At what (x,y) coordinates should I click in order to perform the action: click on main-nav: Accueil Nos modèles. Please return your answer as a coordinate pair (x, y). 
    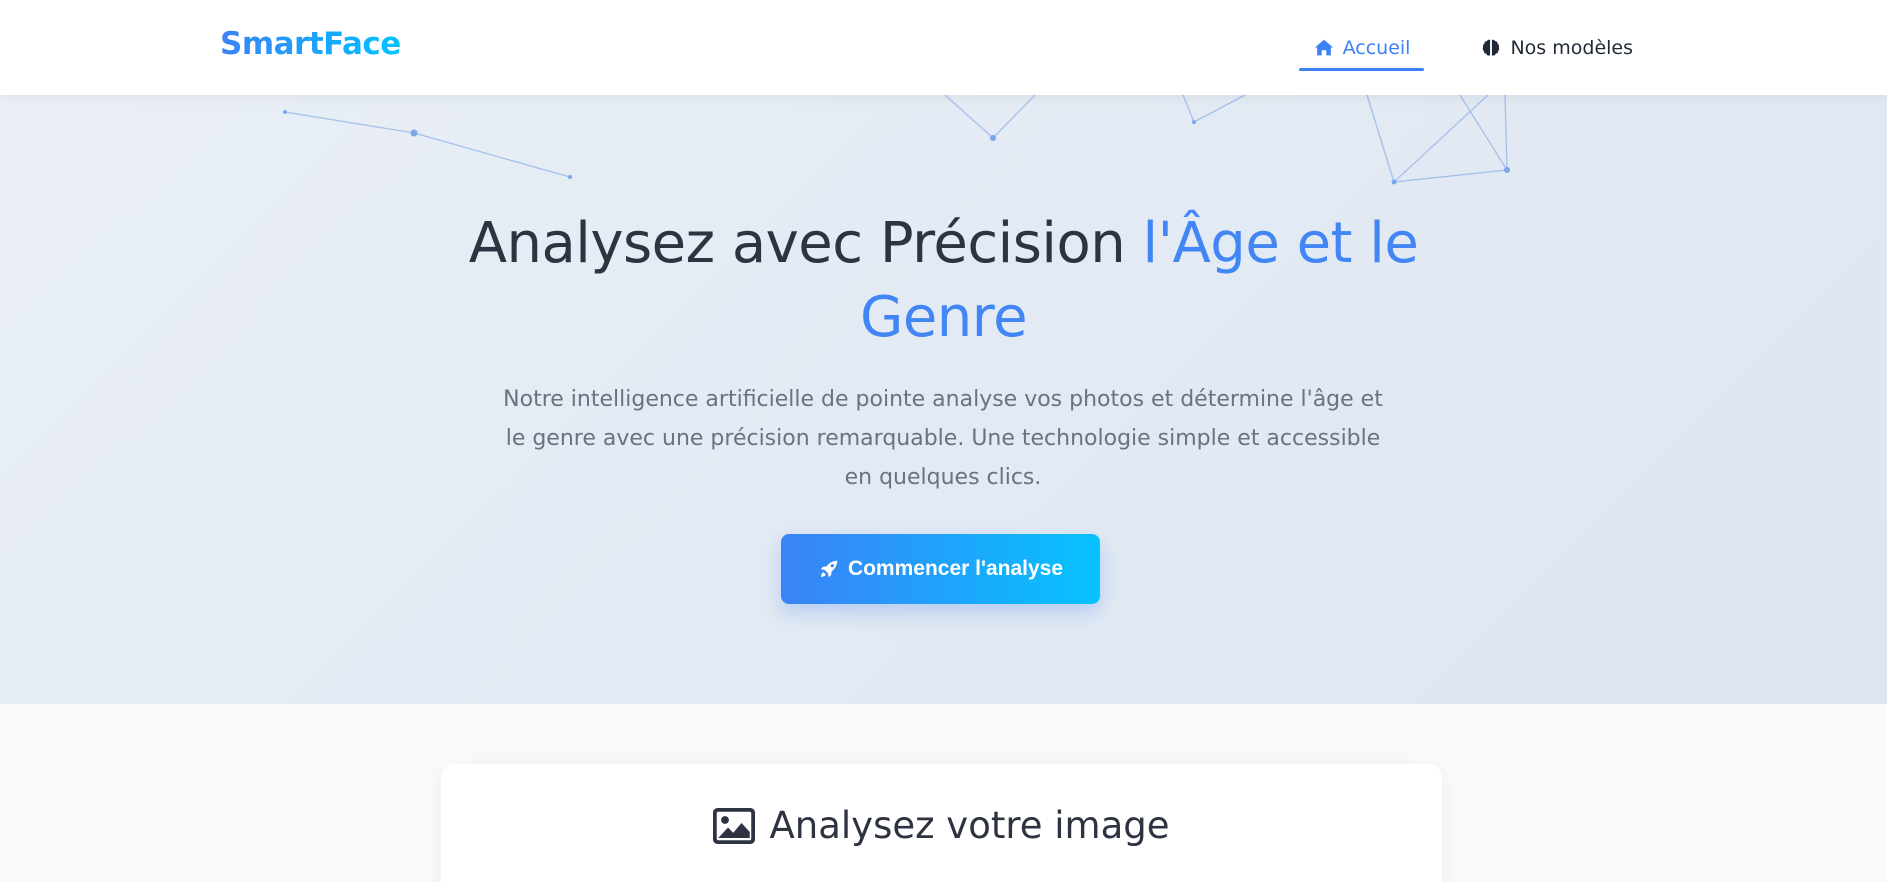
    Looking at the image, I should click on (1472, 47).